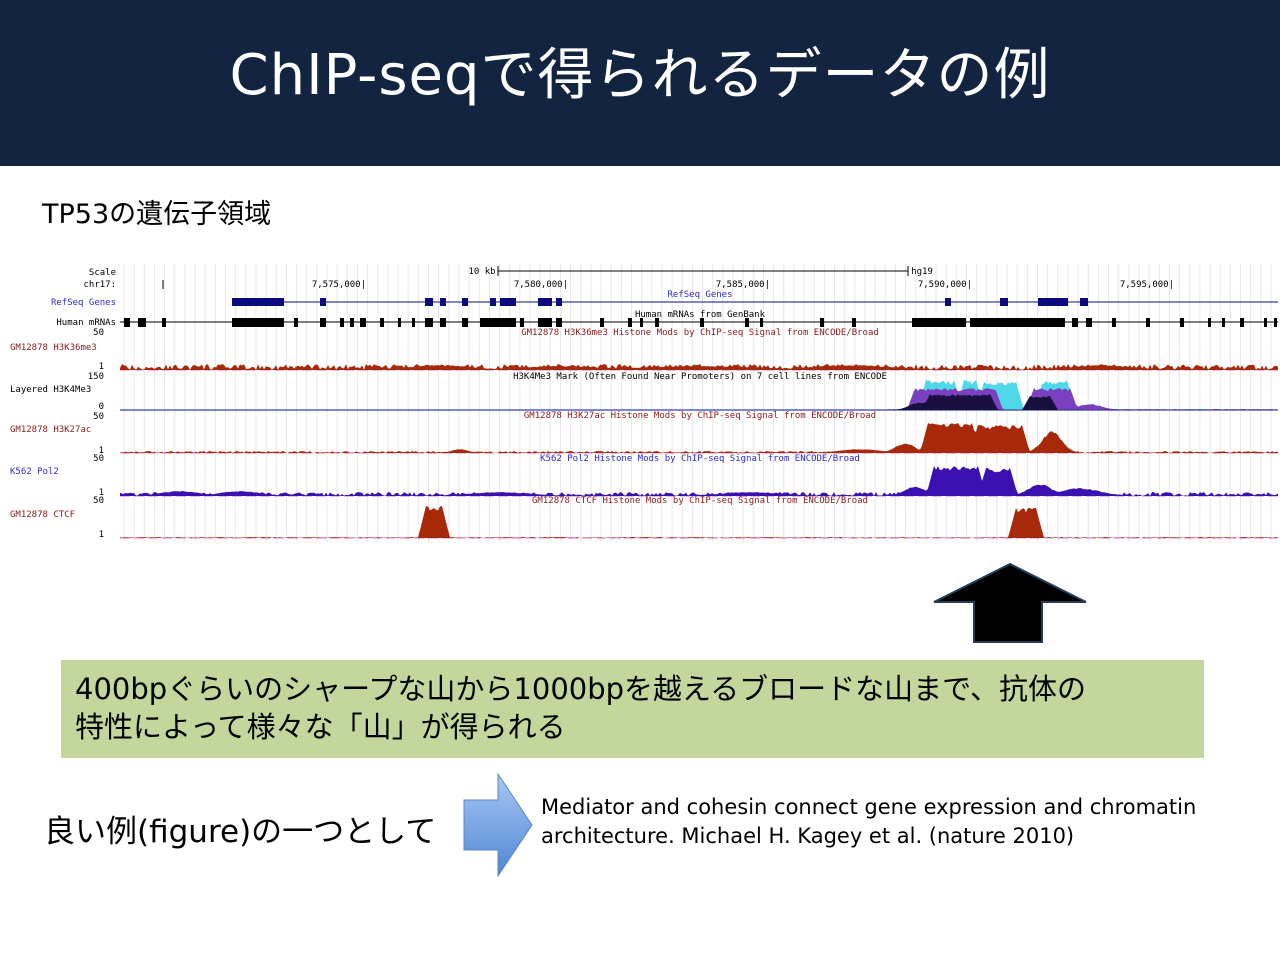 This screenshot has height=960, width=1280. What do you see at coordinates (96, 377) in the screenshot?
I see `track2-max: 150` at bounding box center [96, 377].